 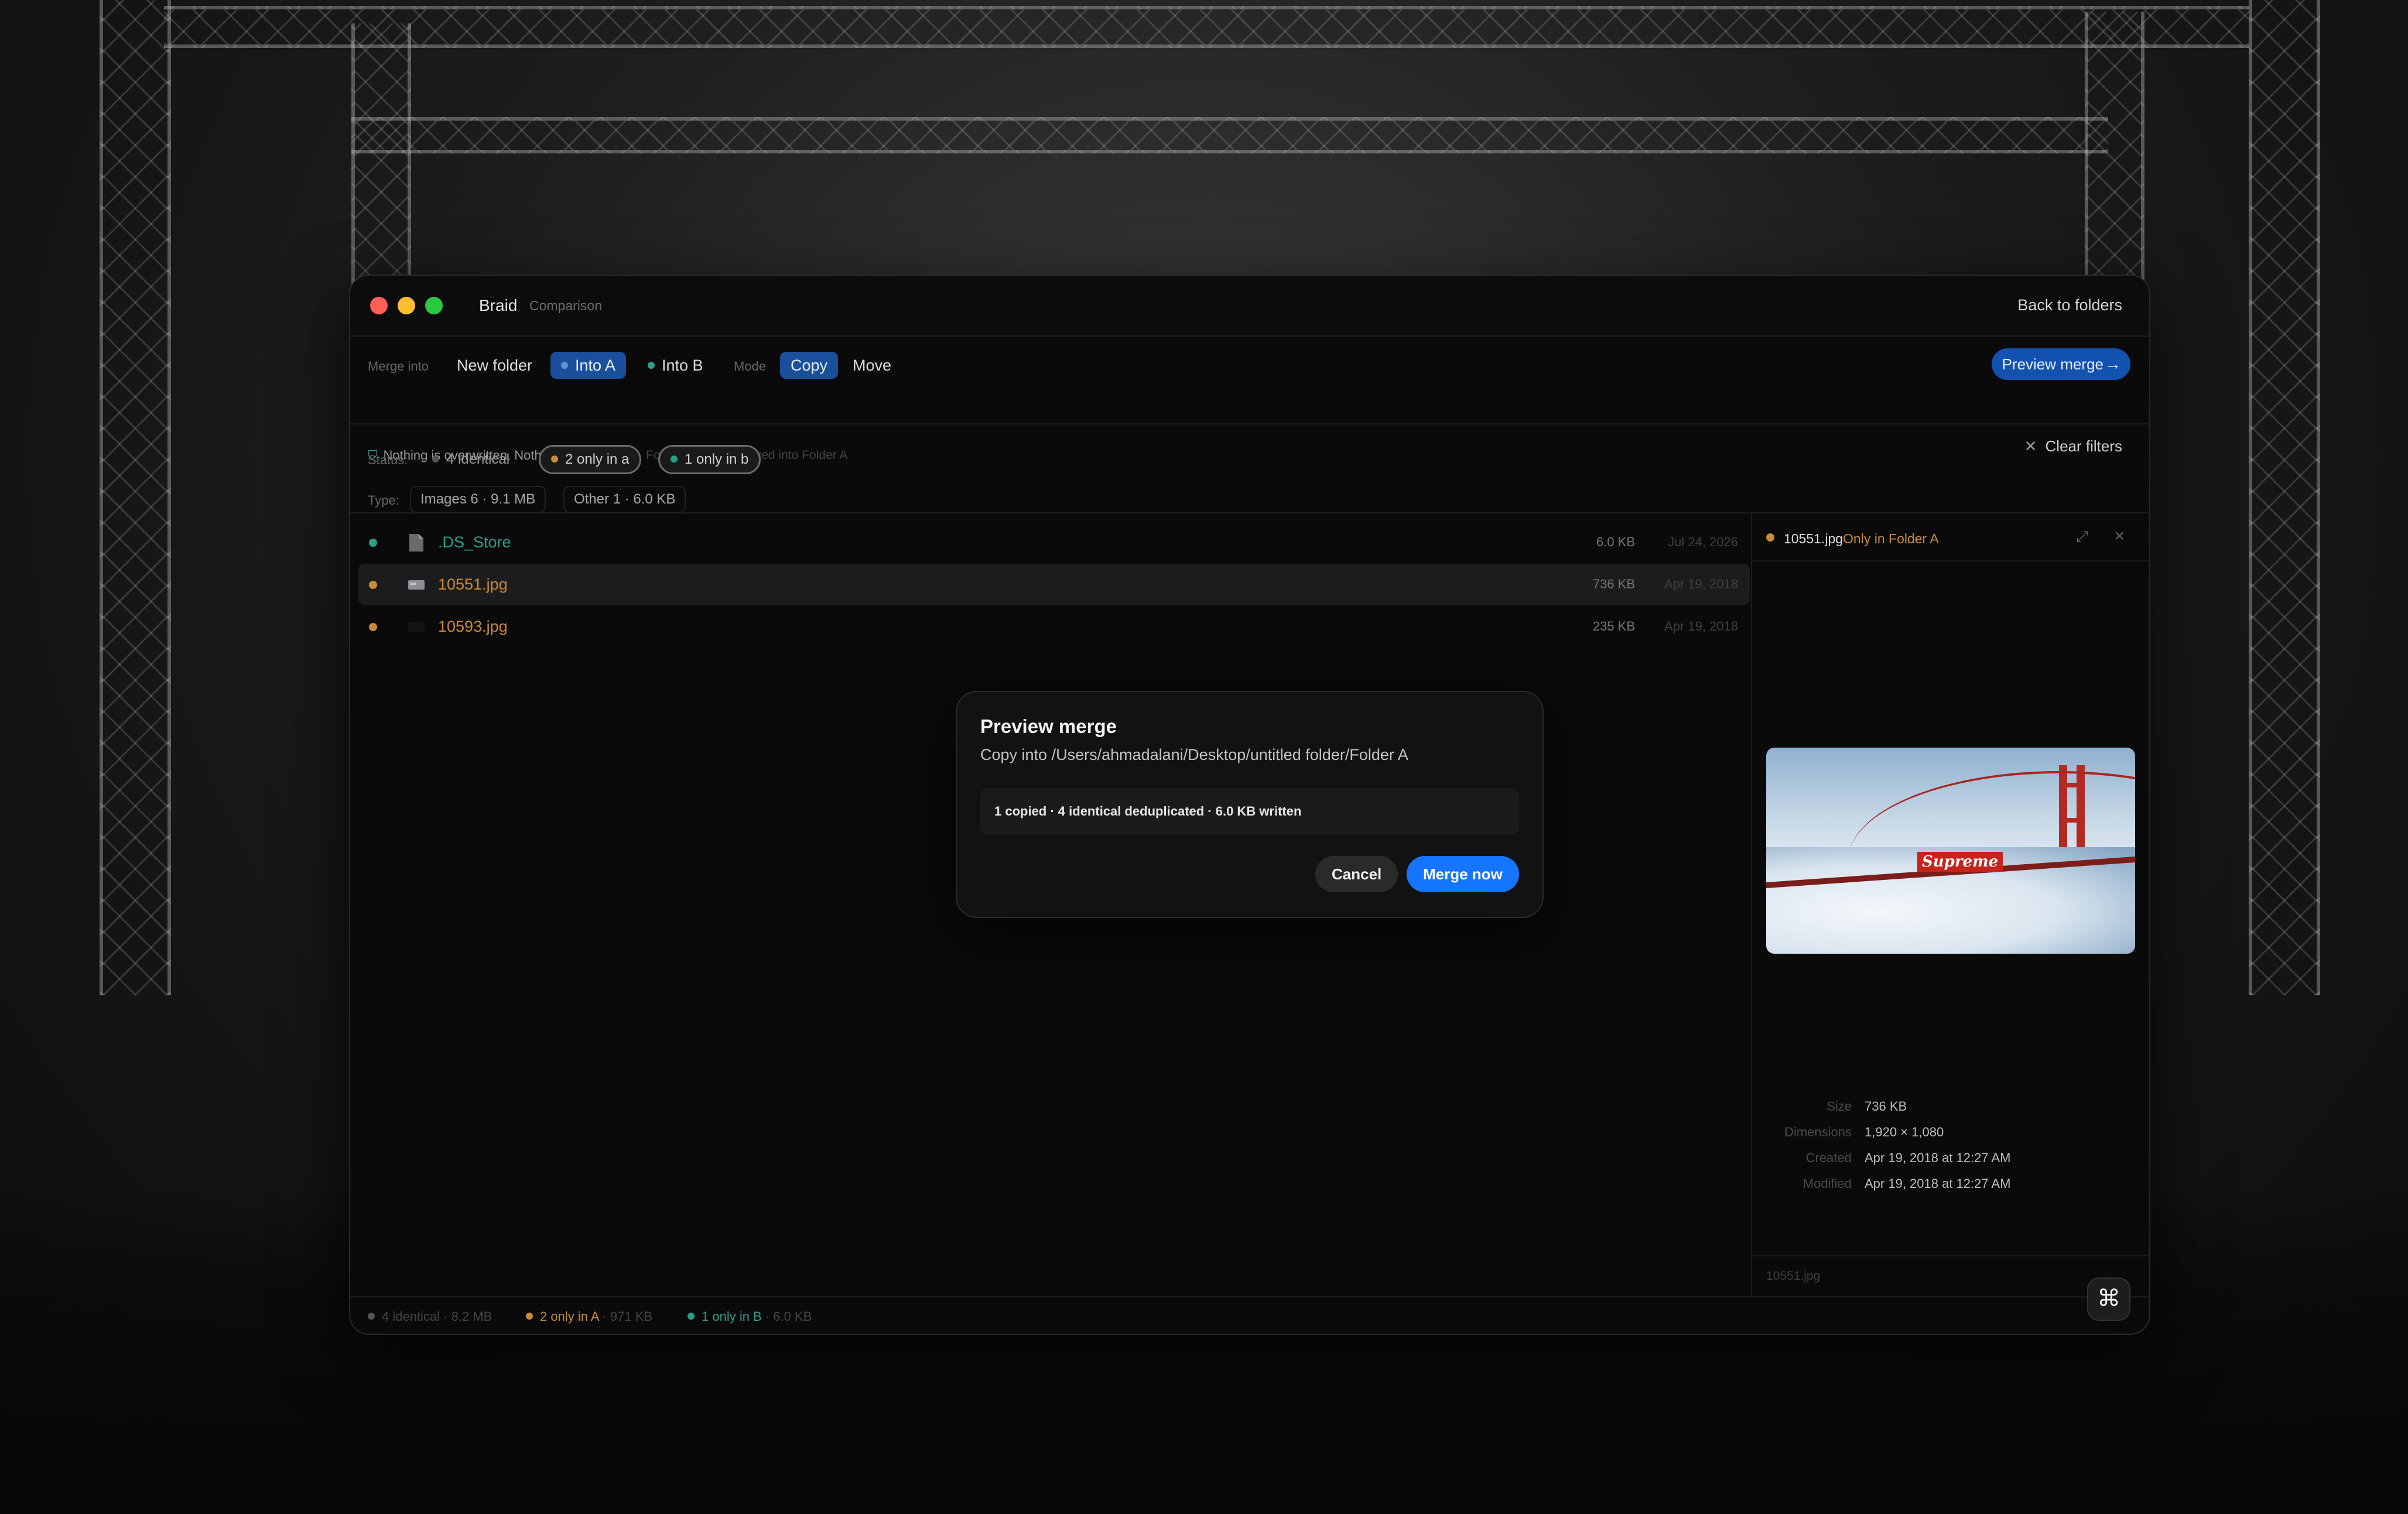 I want to click on file-name: .DS_Store, so click(x=475, y=542).